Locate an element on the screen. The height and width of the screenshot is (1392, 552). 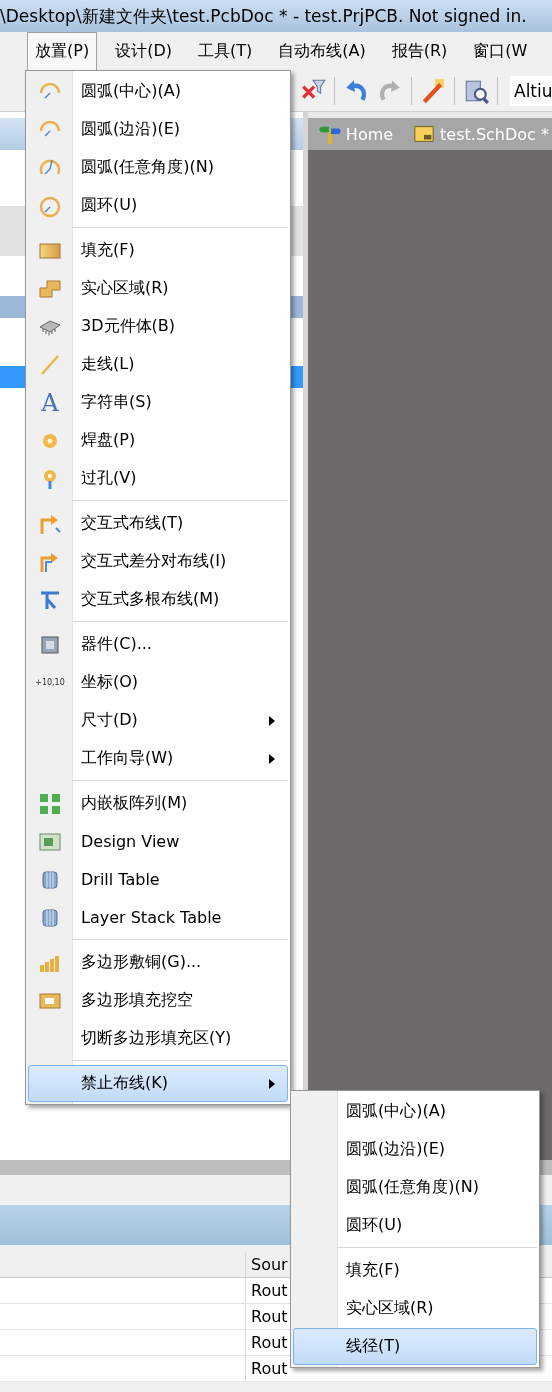
menu-bar-item: 报告(R) is located at coordinates (419, 51).